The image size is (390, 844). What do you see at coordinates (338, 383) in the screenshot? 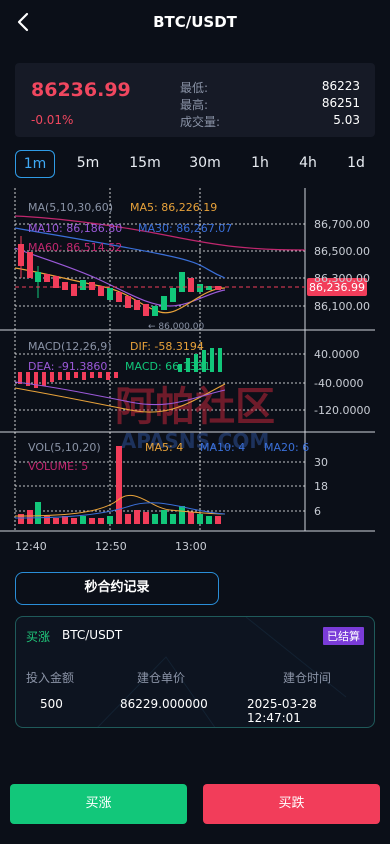
I see `macd-tick: -40.0000` at bounding box center [338, 383].